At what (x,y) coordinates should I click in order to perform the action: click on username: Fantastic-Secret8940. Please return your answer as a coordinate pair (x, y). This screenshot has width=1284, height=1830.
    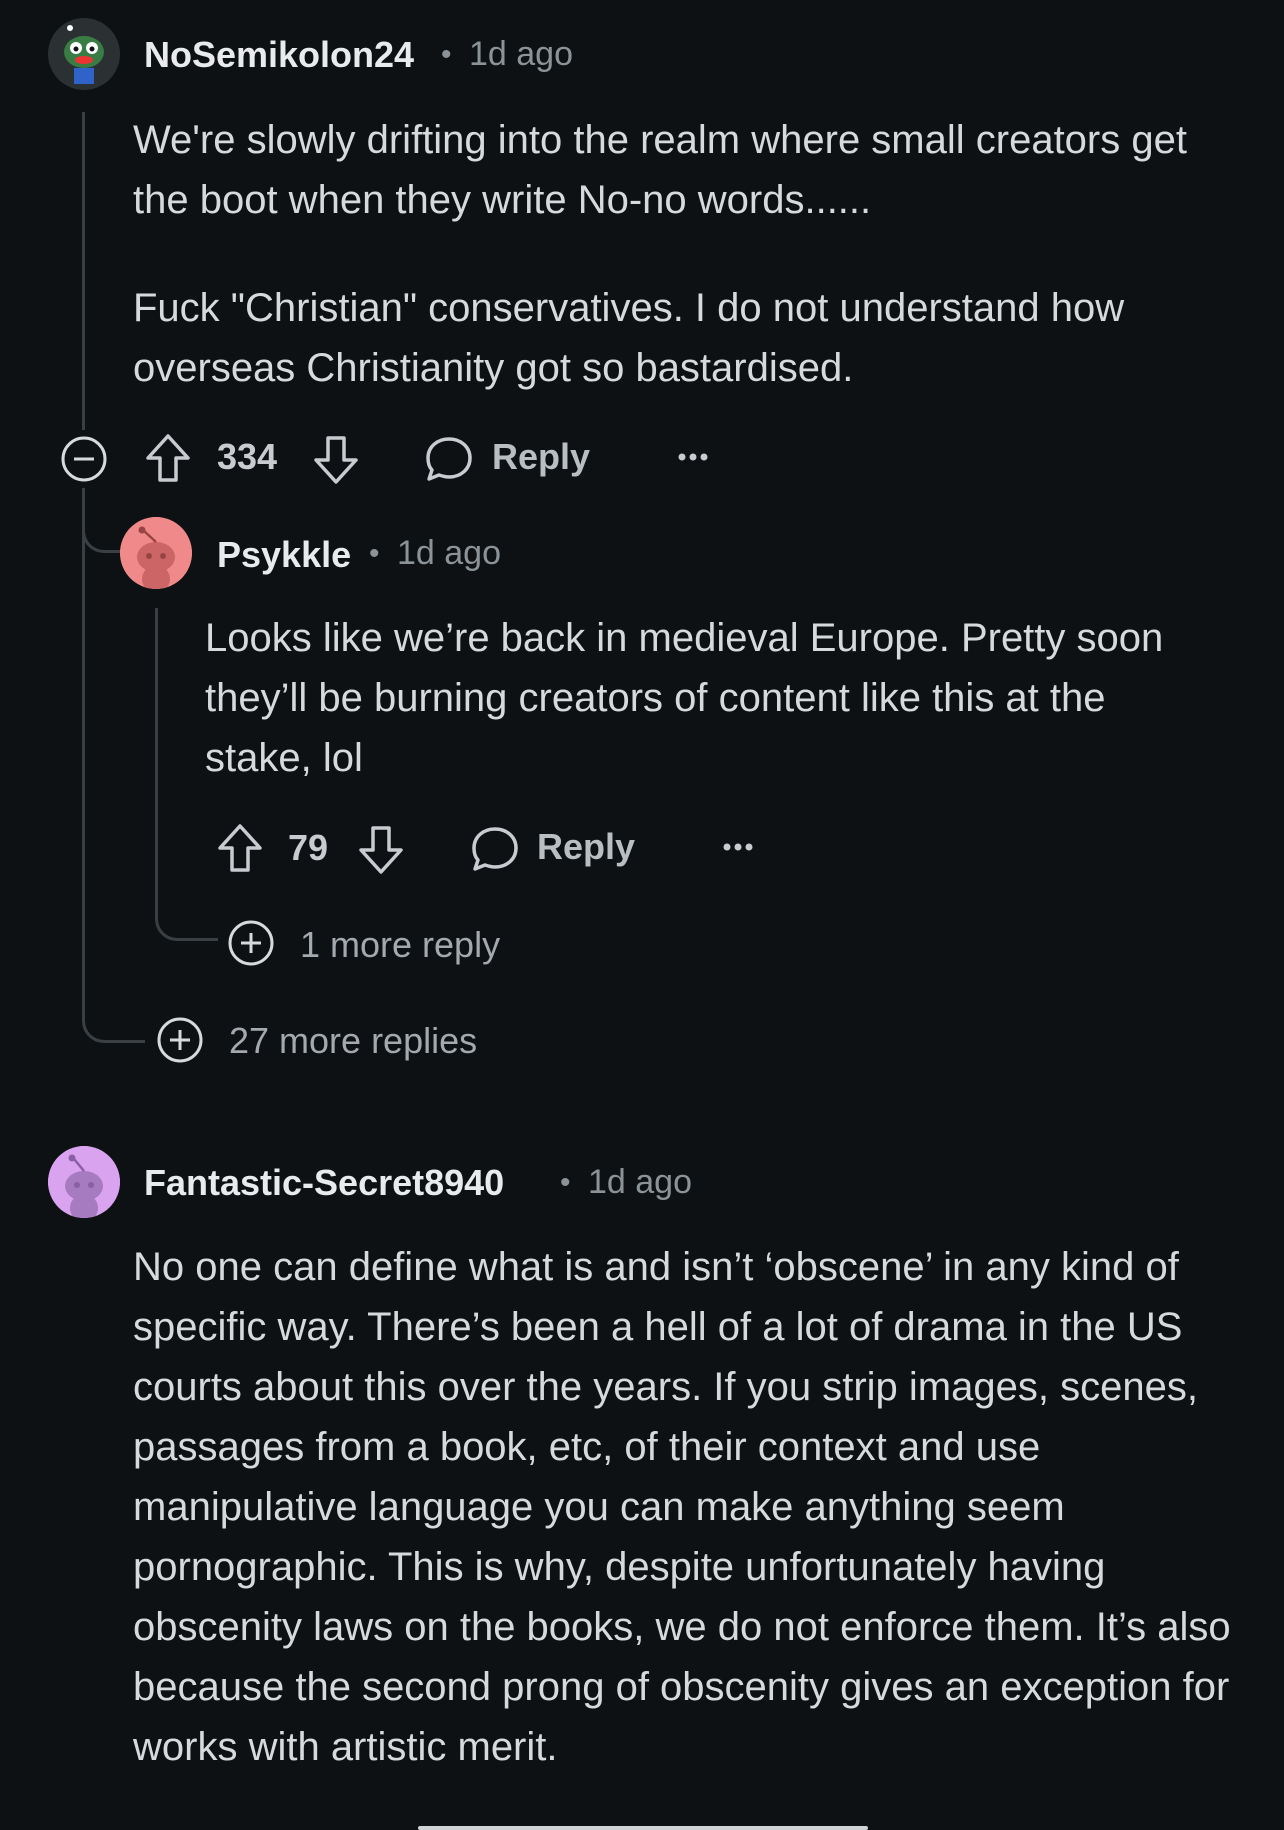
    Looking at the image, I should click on (324, 1183).